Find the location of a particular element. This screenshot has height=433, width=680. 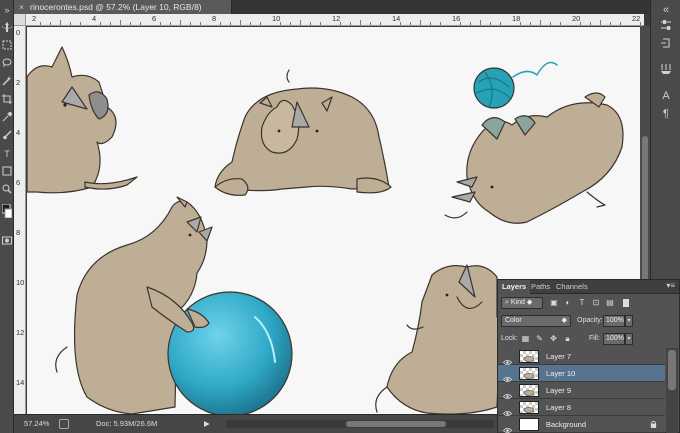

pixel-filter-icon: ▣ is located at coordinates (554, 303).